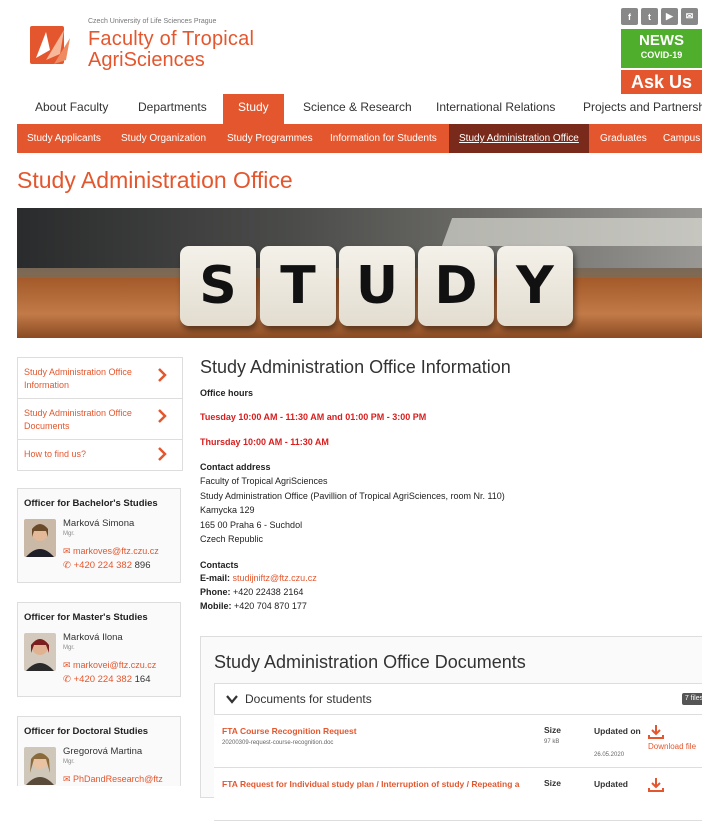  What do you see at coordinates (377, 731) in the screenshot?
I see `document-name-link: FTA Course Recognition Request` at bounding box center [377, 731].